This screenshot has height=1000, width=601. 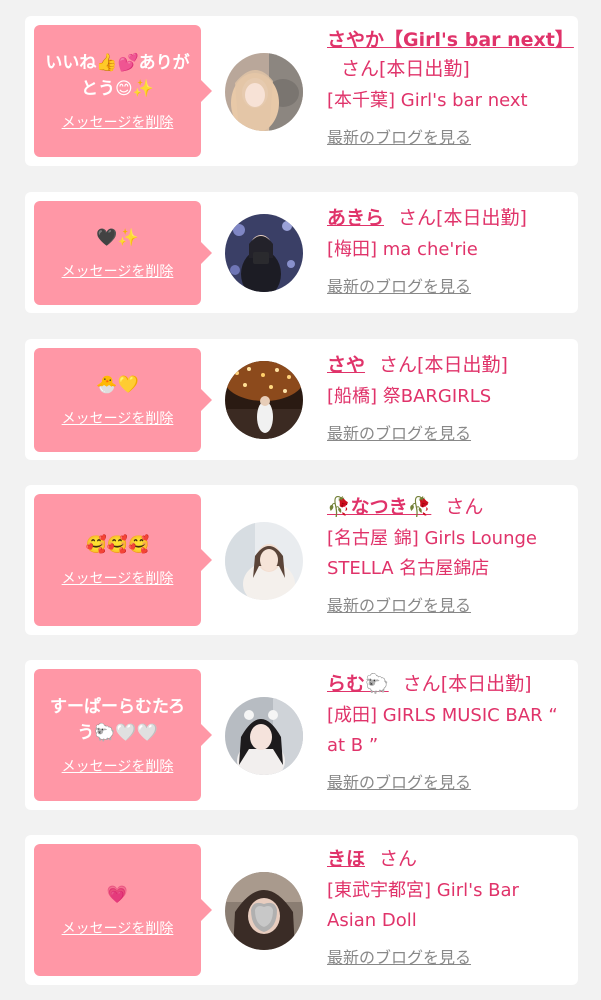 I want to click on message-bubble: いいね👍💕ありがとう😊✨ メッセージを削除, so click(x=123, y=91).